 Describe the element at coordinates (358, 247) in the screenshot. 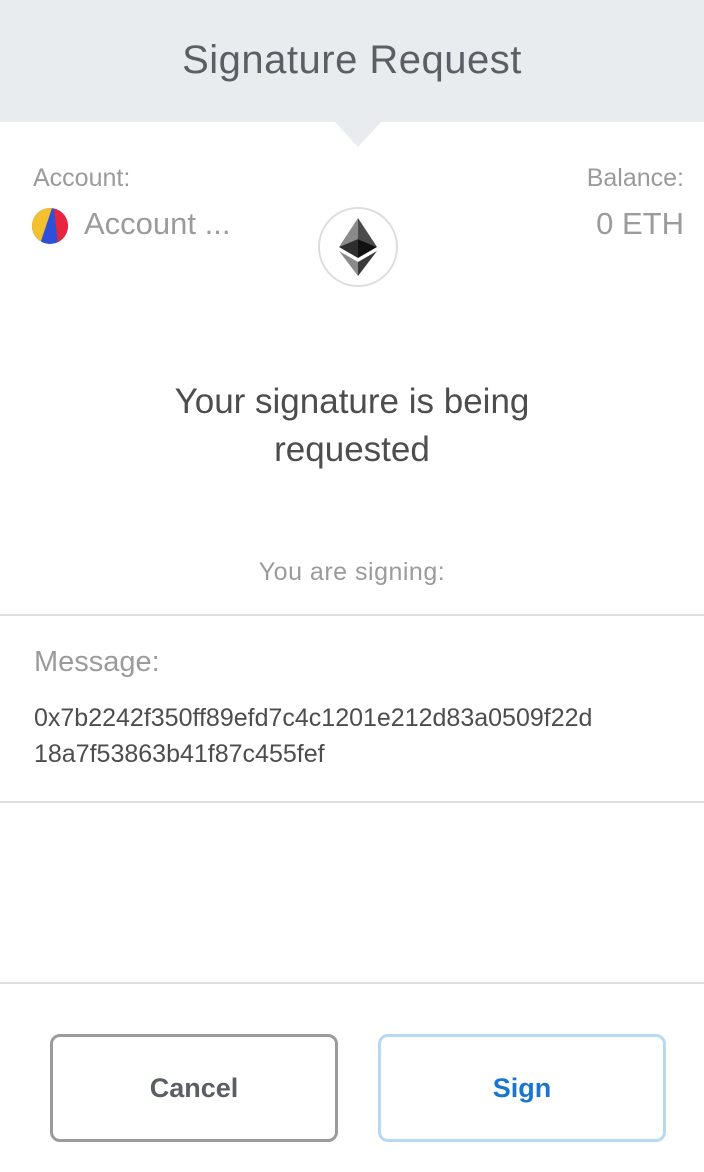

I see `ethereum-icon` at that location.